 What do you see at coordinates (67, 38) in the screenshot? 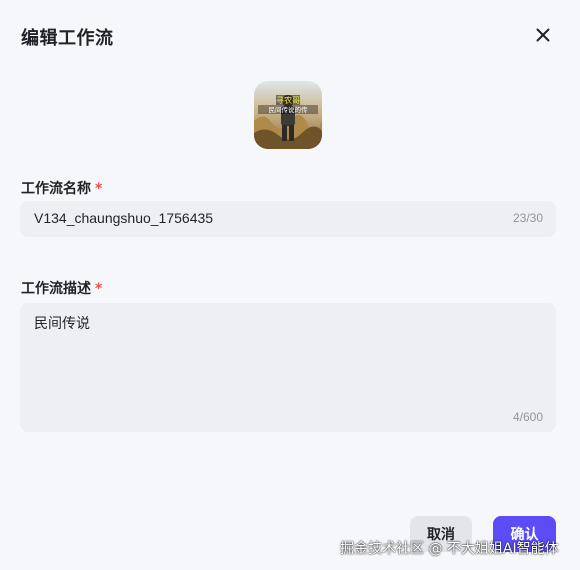
I see `dialog-title: 编辑工作流` at bounding box center [67, 38].